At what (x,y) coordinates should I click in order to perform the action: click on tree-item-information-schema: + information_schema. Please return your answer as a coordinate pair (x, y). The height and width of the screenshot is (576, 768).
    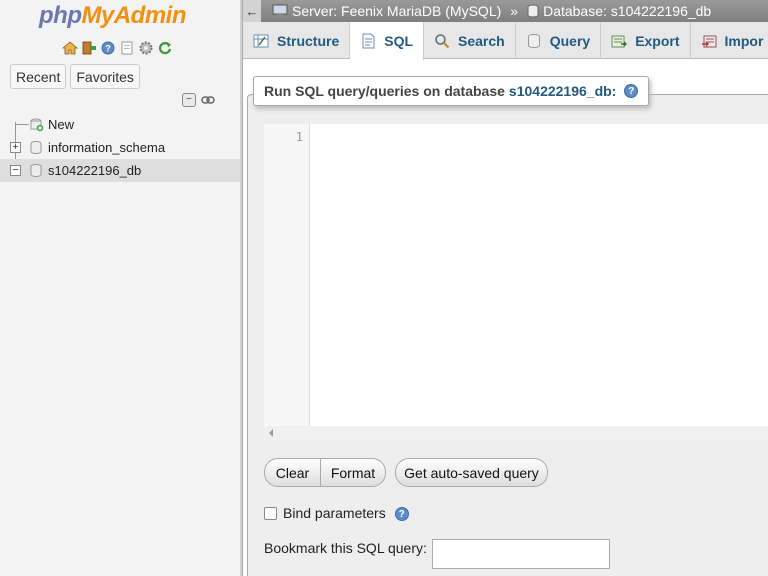
    Looking at the image, I should click on (120, 147).